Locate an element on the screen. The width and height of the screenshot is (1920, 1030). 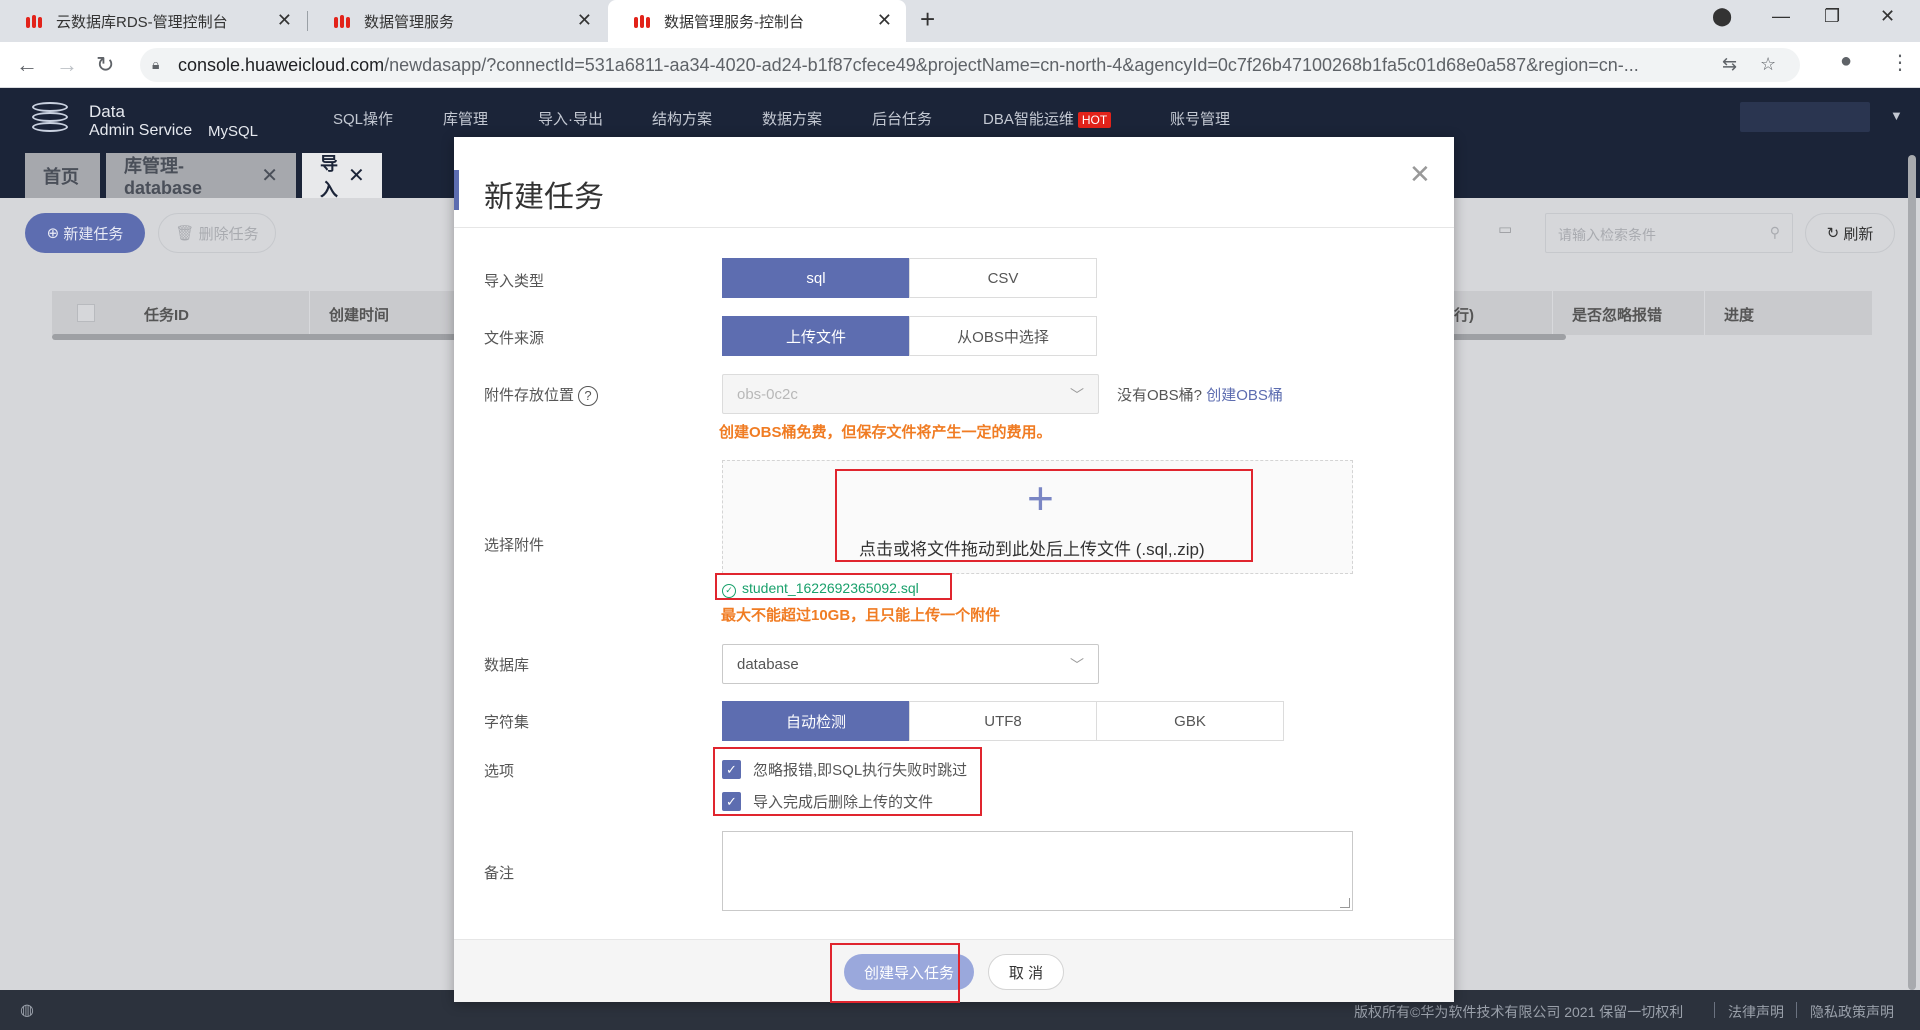
menu-icon: ⋮ is located at coordinates (1900, 62).